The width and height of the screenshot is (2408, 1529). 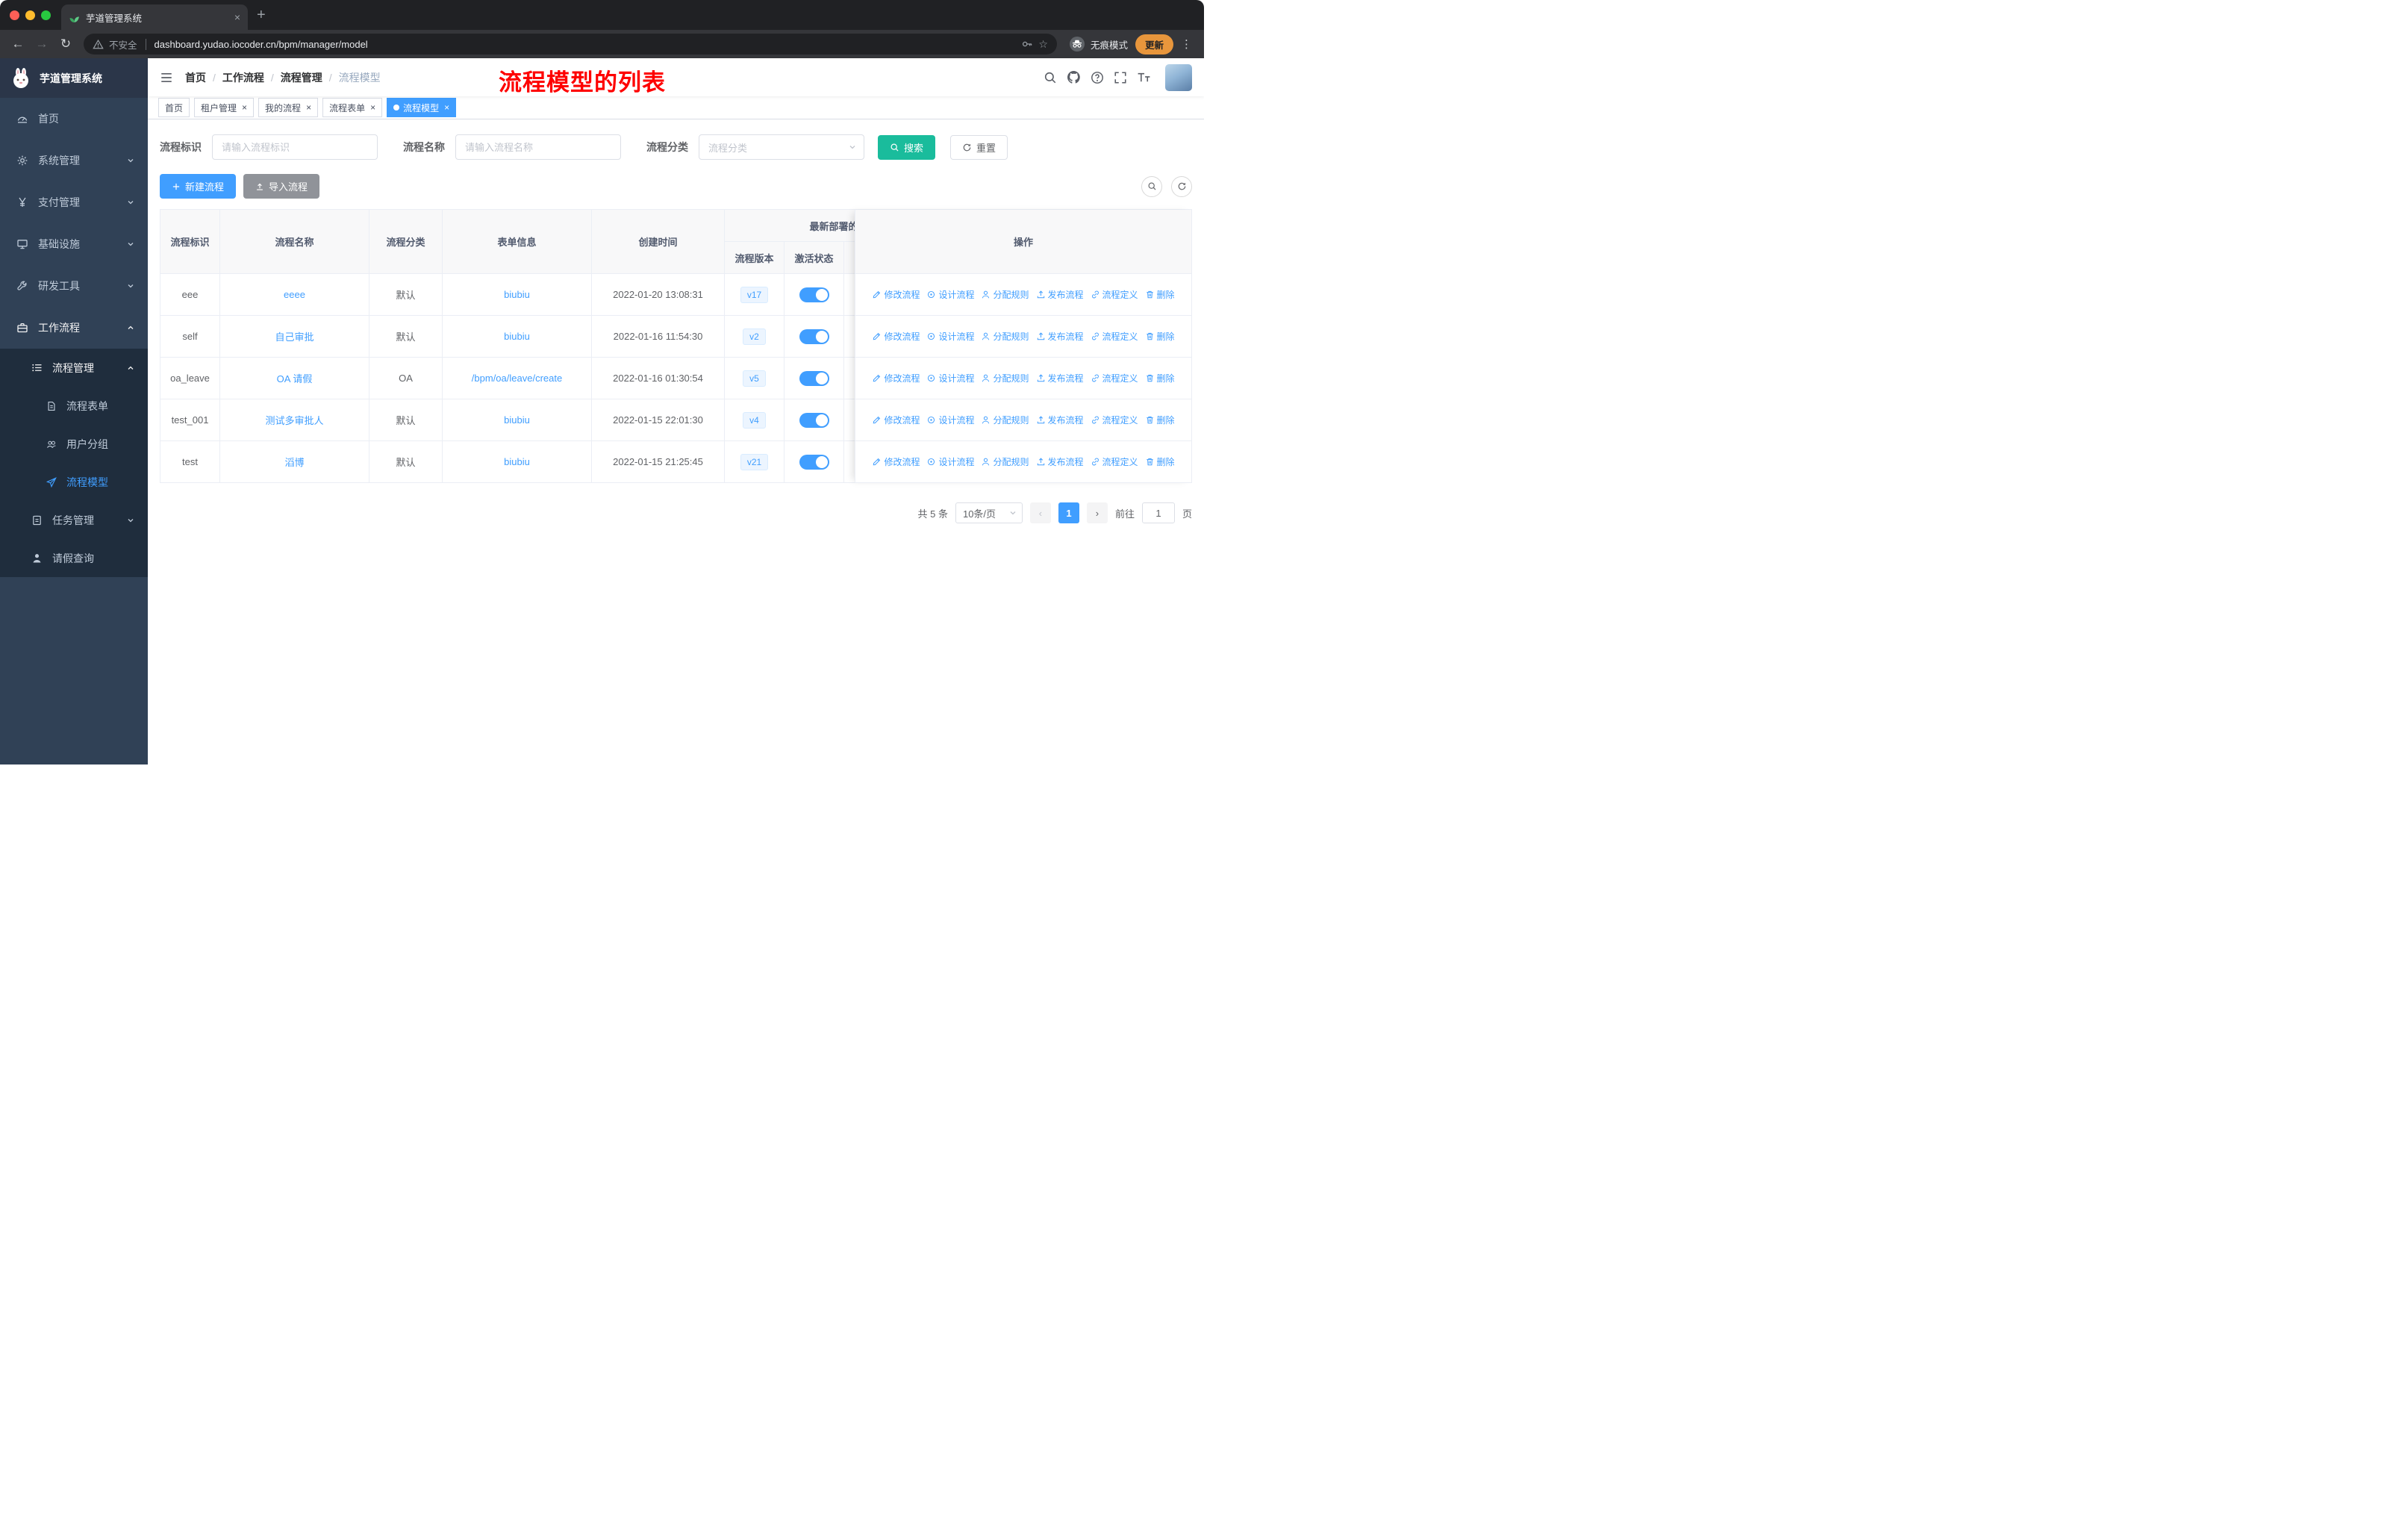 I want to click on current-page: 1, so click(x=1068, y=512).